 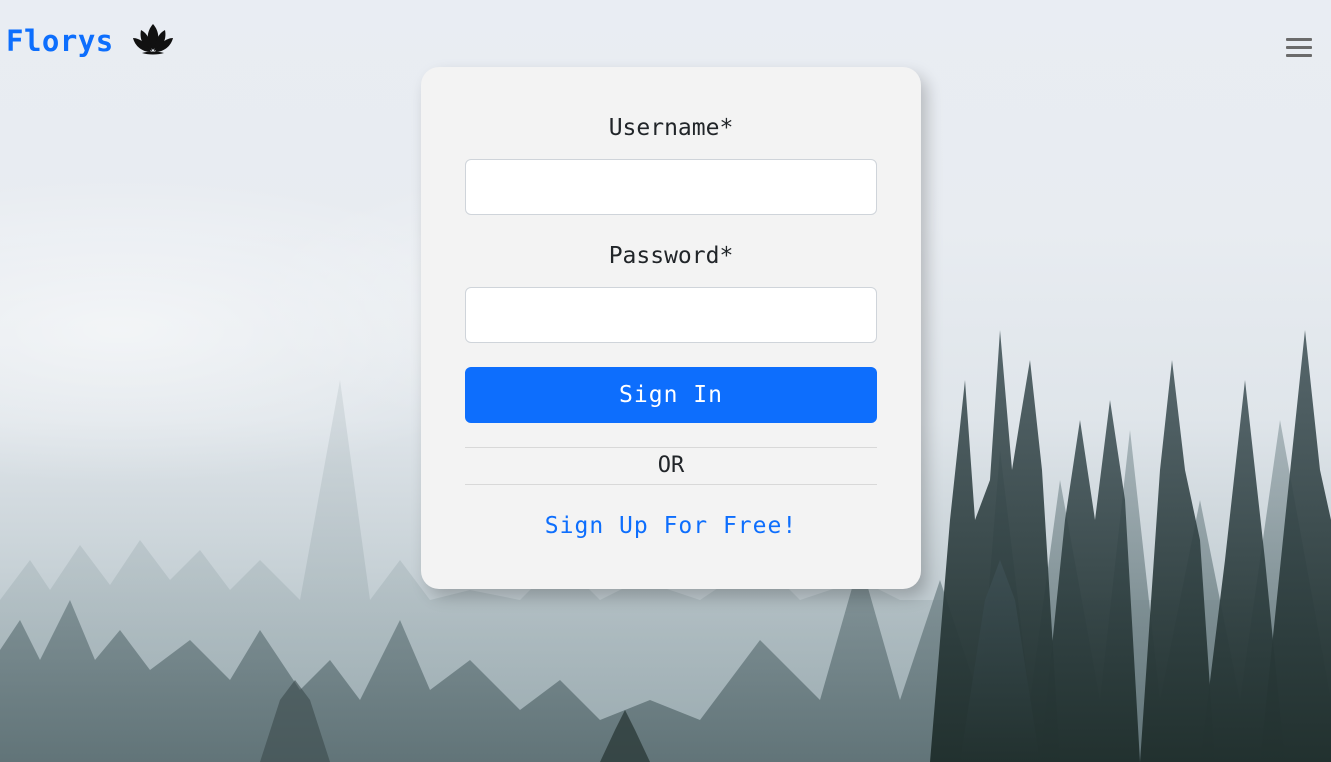 What do you see at coordinates (671, 187) in the screenshot?
I see `username-input` at bounding box center [671, 187].